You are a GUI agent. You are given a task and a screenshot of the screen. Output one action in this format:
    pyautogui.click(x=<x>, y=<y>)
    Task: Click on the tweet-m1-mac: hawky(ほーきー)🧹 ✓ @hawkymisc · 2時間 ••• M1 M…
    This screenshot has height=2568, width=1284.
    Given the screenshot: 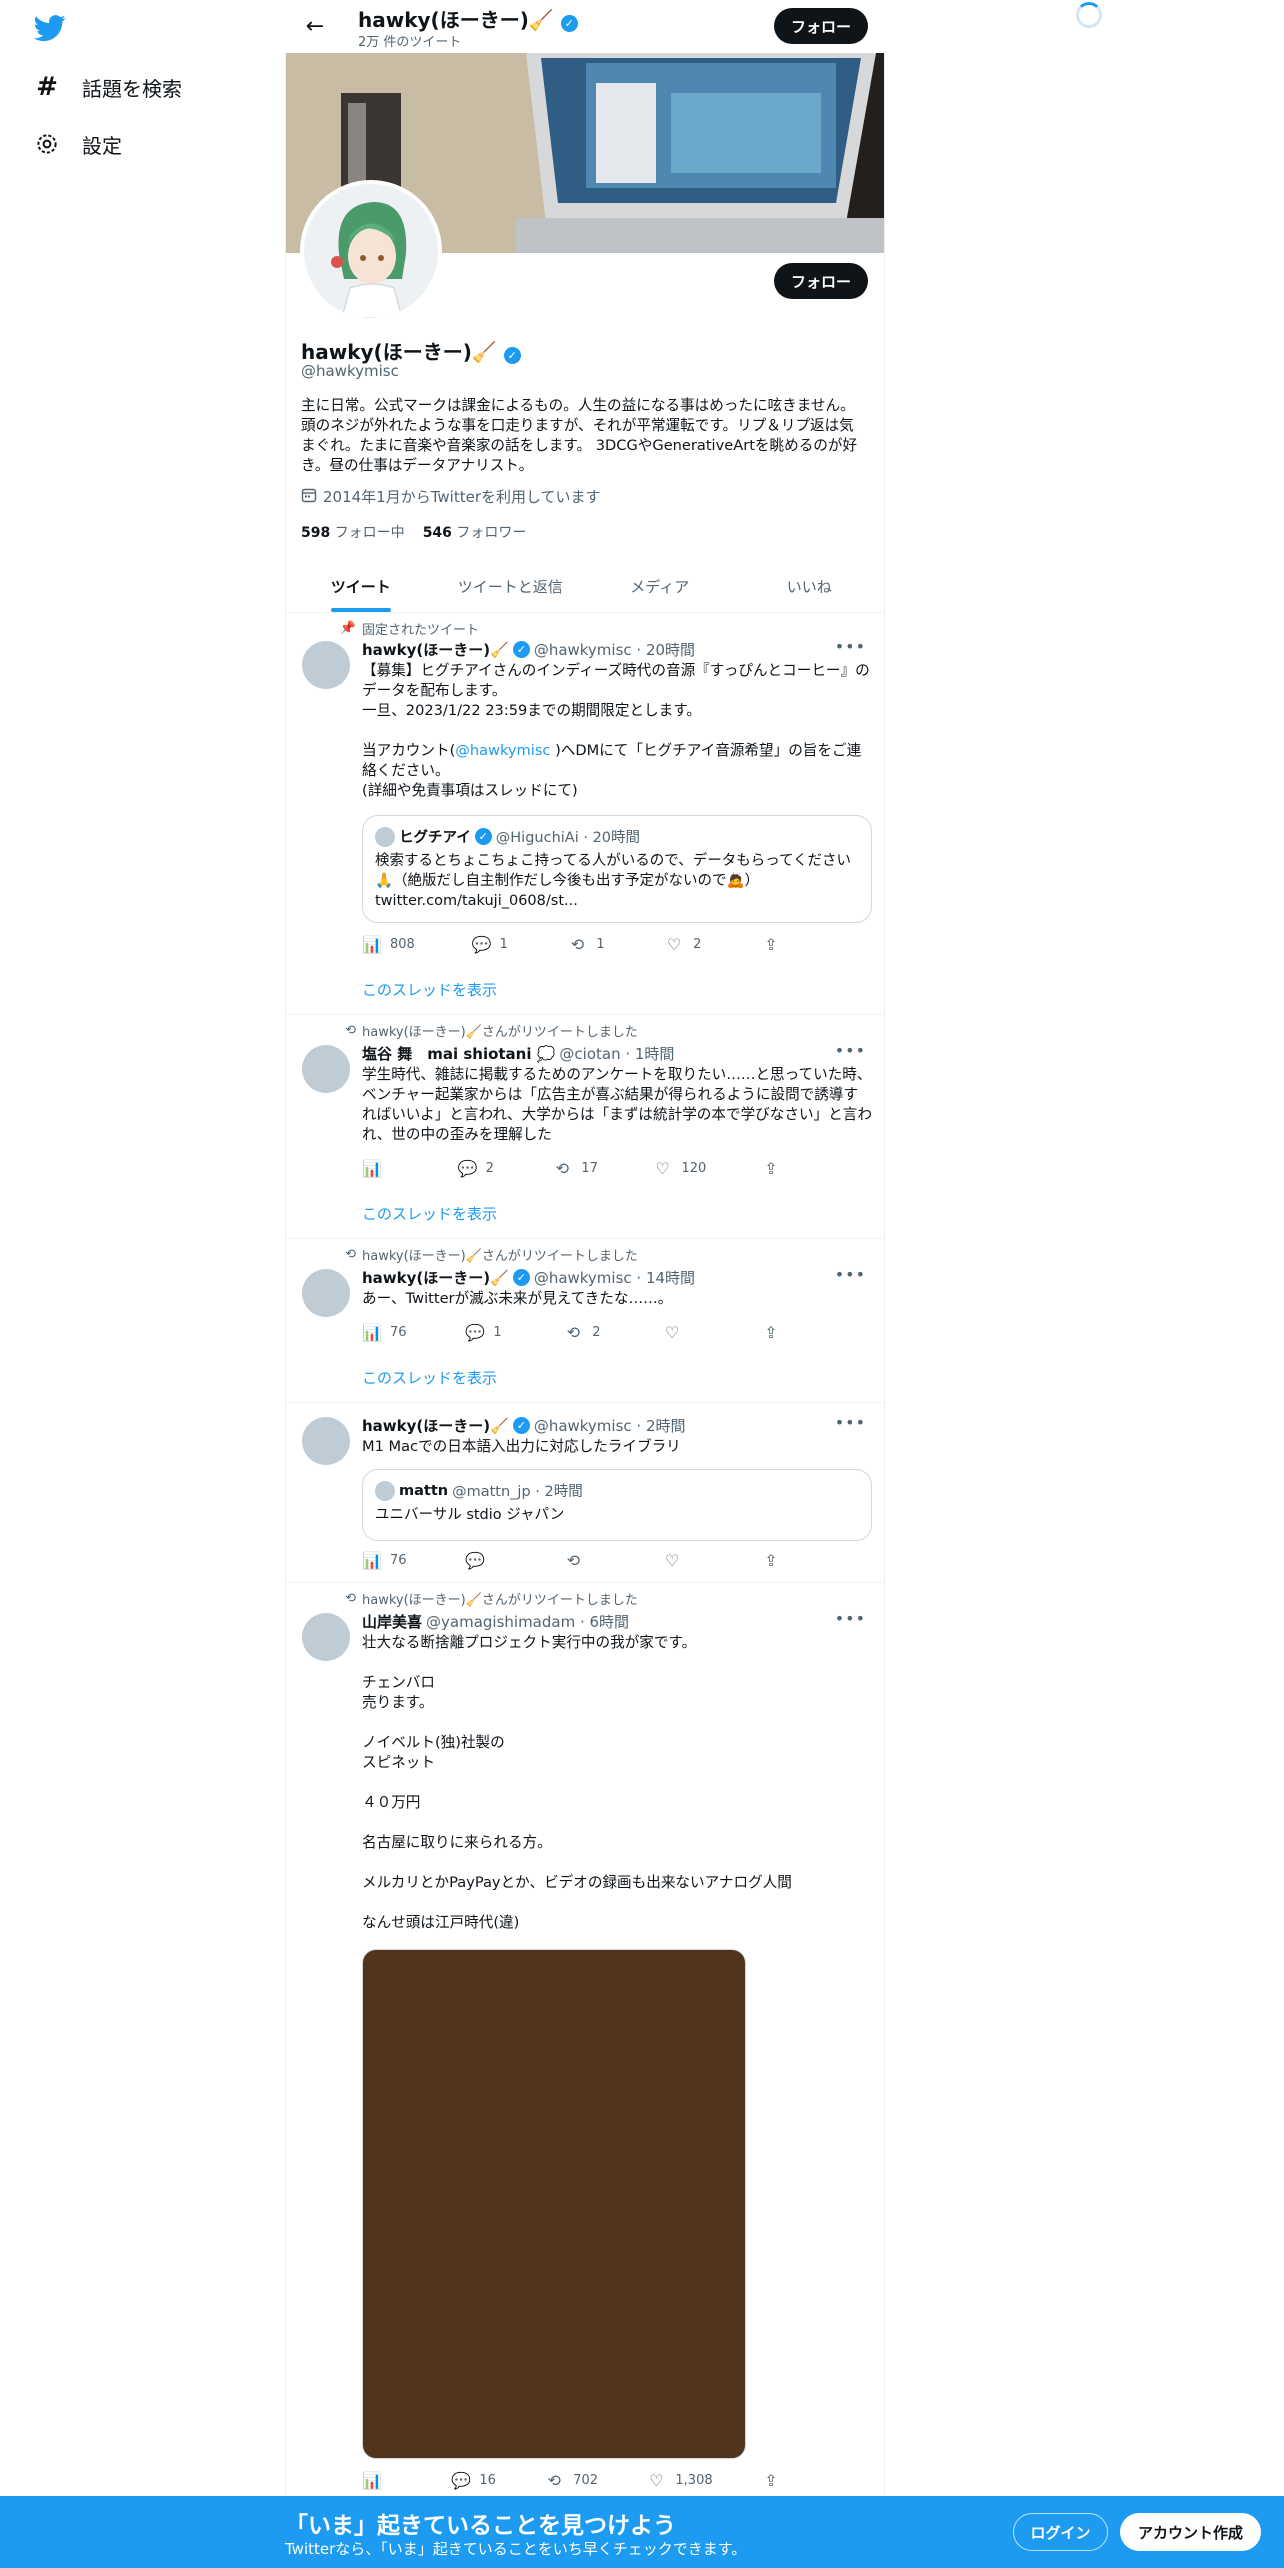 What is the action you would take?
    pyautogui.click(x=585, y=1493)
    